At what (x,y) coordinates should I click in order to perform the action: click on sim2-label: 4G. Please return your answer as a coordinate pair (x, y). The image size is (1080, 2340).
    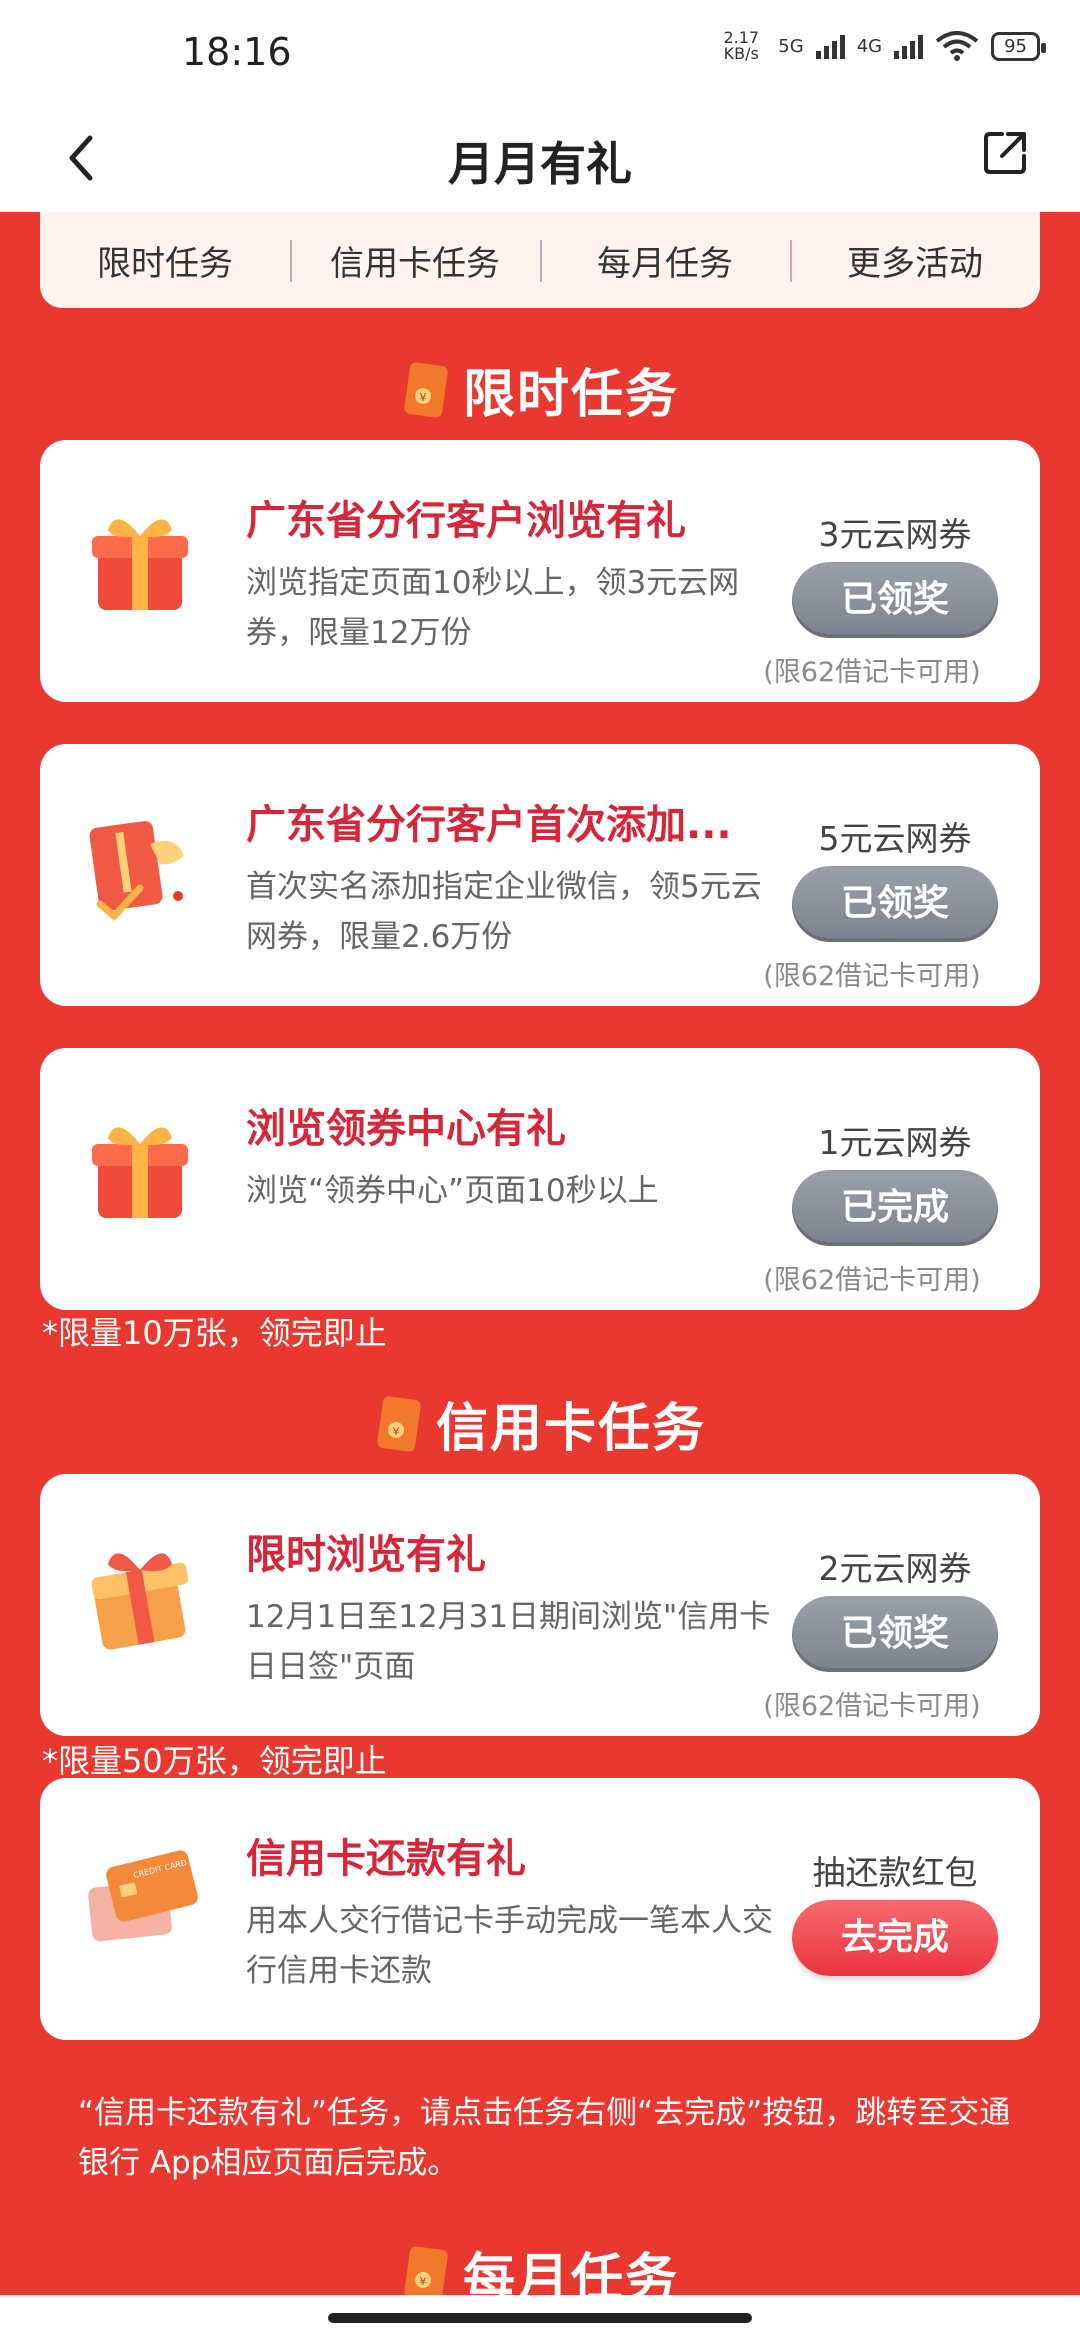
    Looking at the image, I should click on (869, 46).